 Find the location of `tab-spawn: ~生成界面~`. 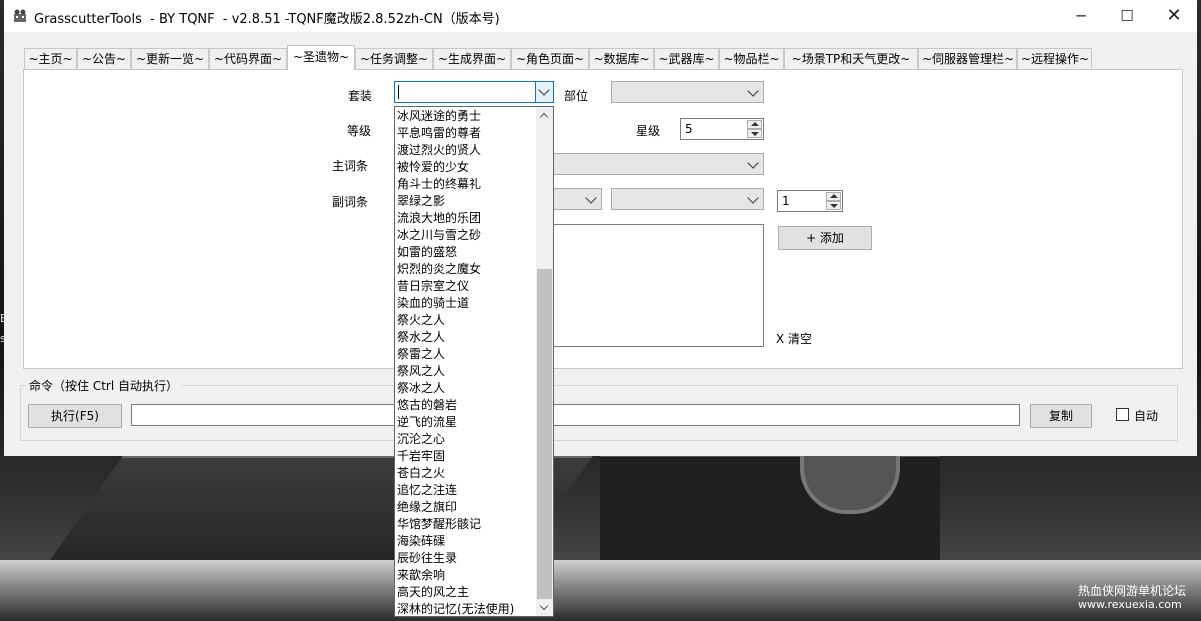

tab-spawn: ~生成界面~ is located at coordinates (472, 58).